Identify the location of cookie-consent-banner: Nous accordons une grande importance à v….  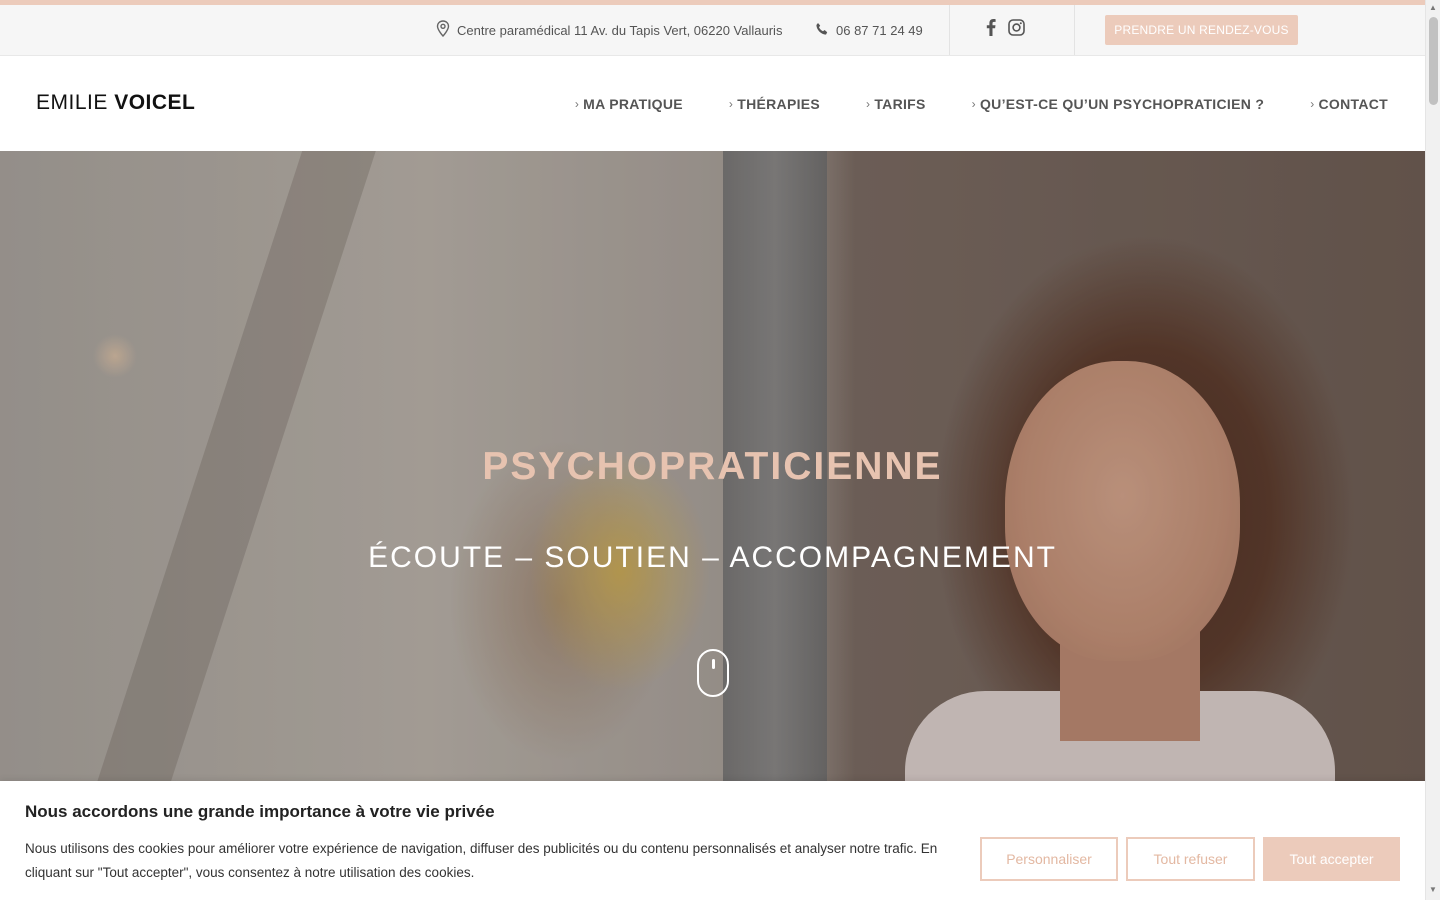
(712, 840).